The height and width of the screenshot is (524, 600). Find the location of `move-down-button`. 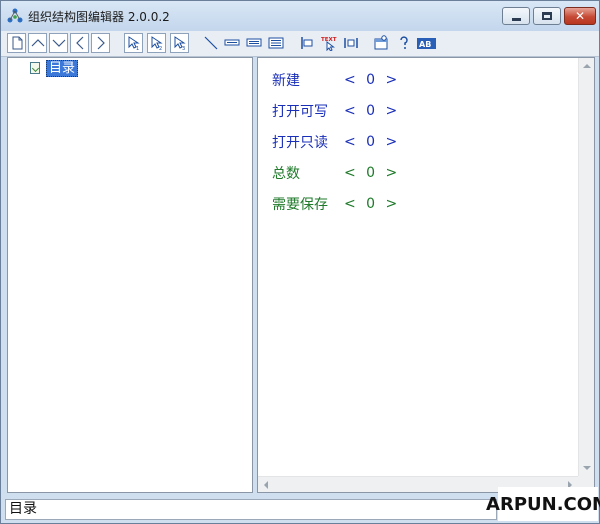

move-down-button is located at coordinates (58, 43).